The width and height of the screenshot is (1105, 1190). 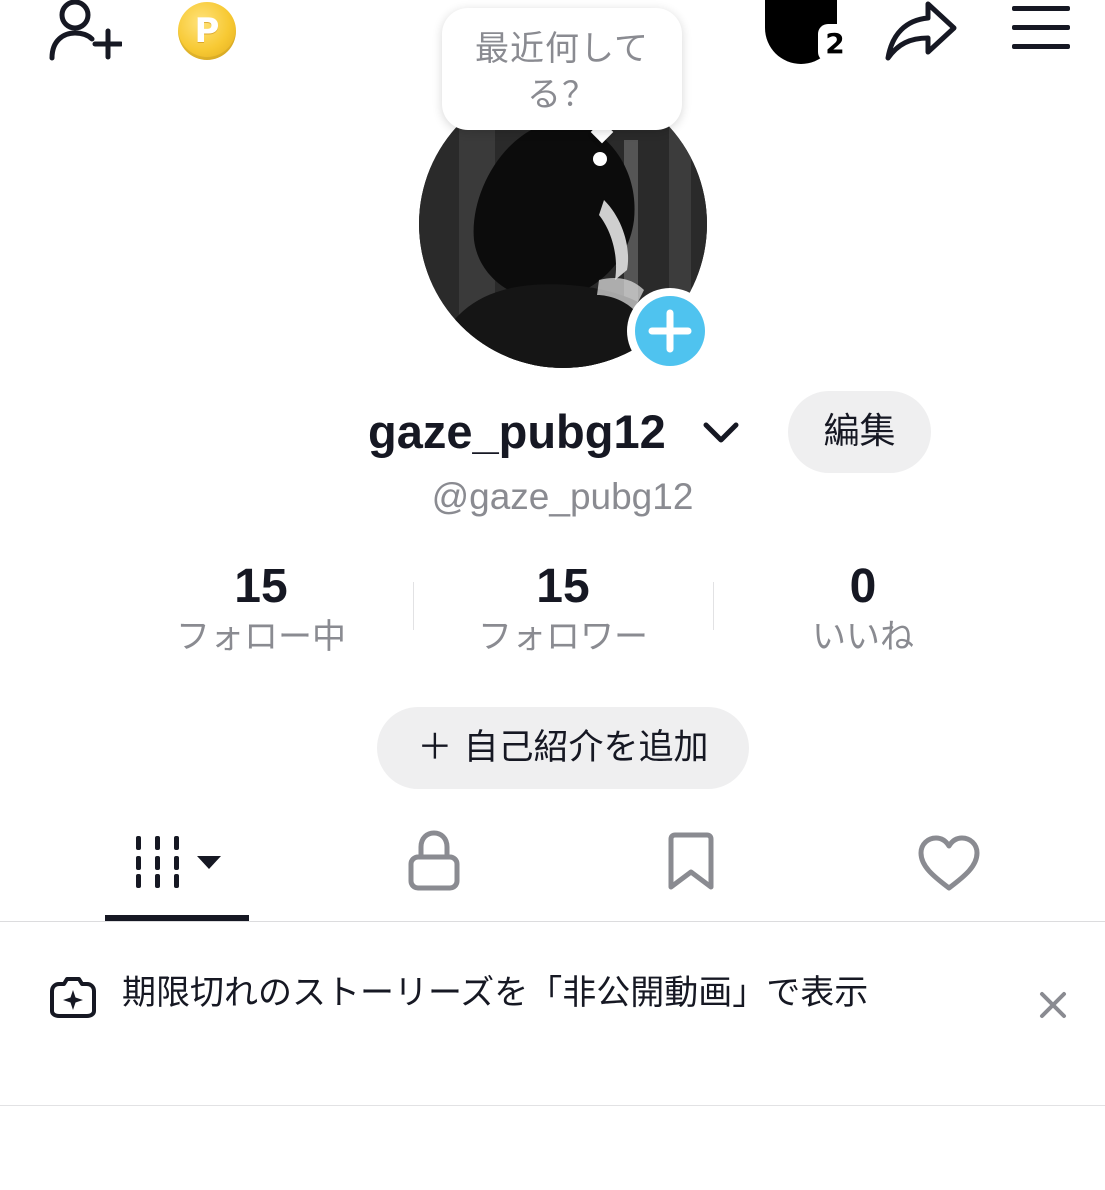 I want to click on stat-likes-value: 0, so click(x=863, y=586).